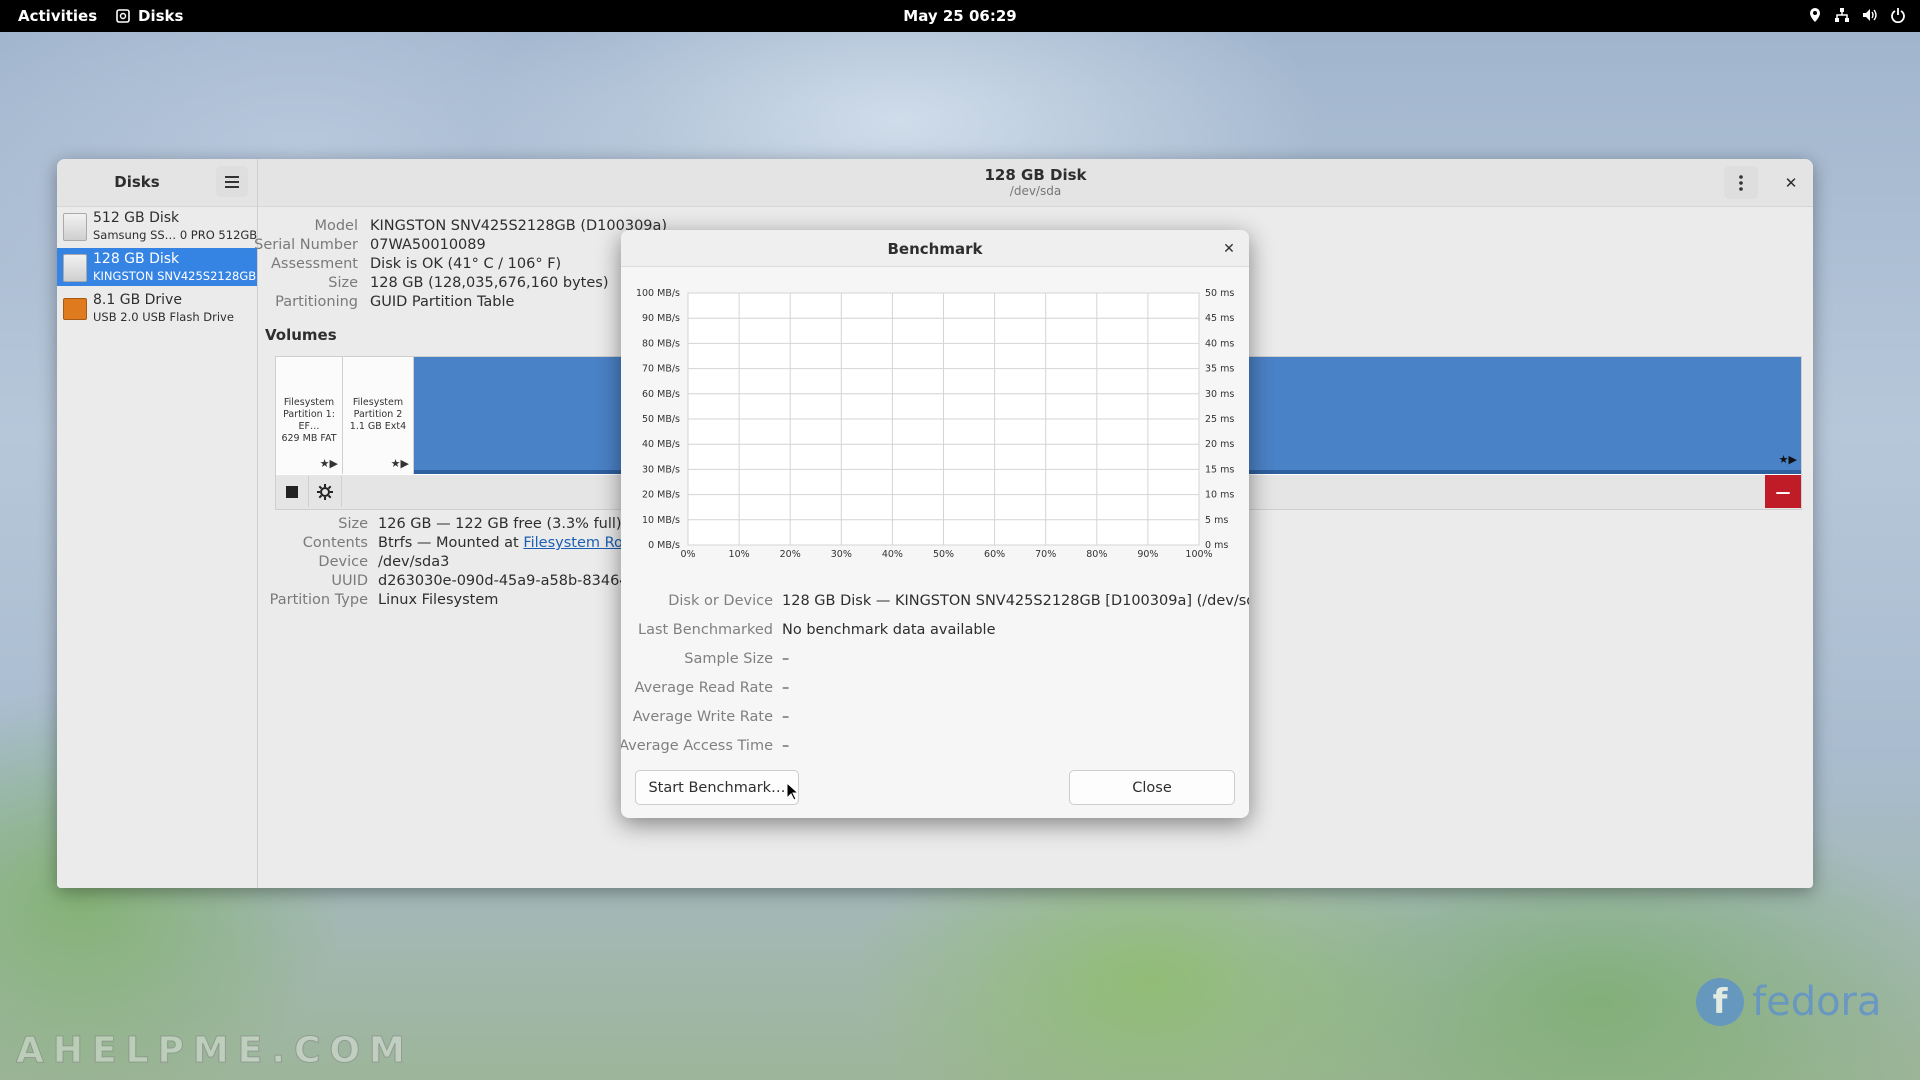  What do you see at coordinates (1791, 183) in the screenshot?
I see `window-close-button: ✕` at bounding box center [1791, 183].